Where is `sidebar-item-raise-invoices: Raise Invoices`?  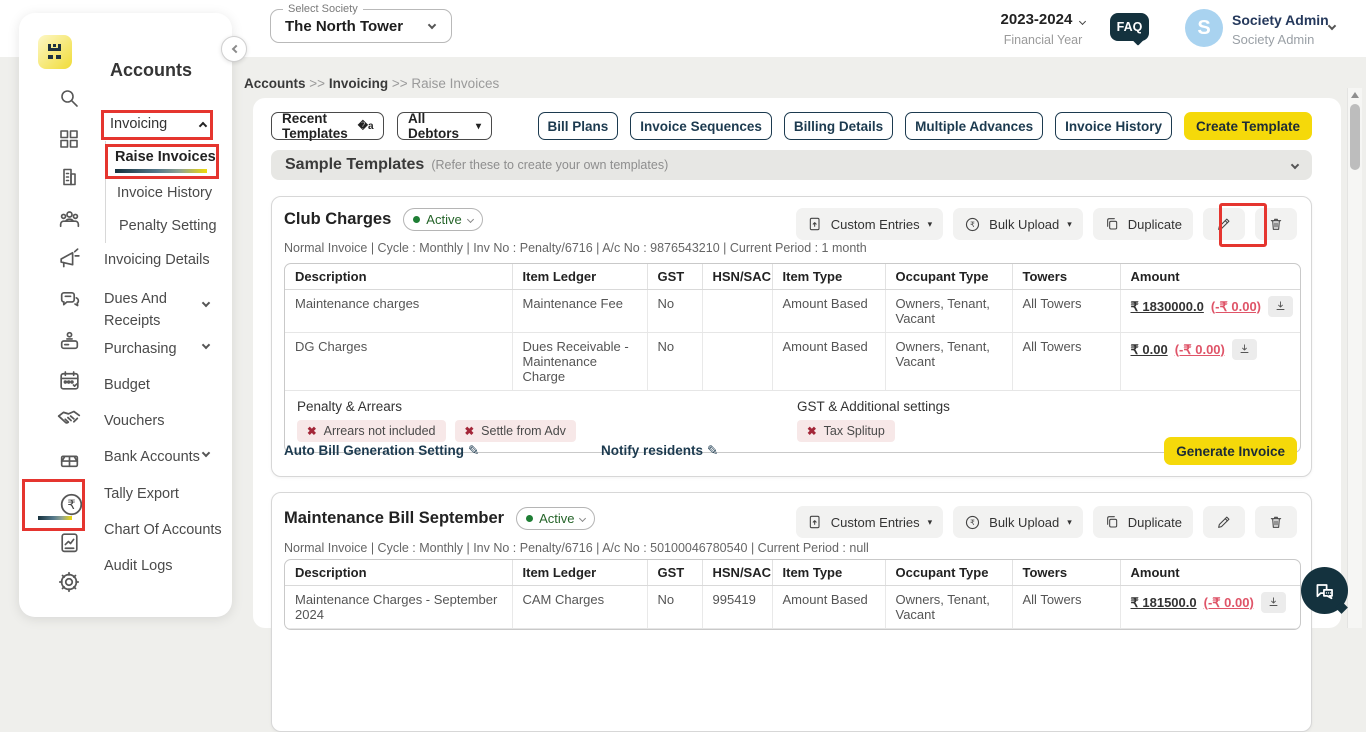
sidebar-item-raise-invoices: Raise Invoices is located at coordinates (165, 161).